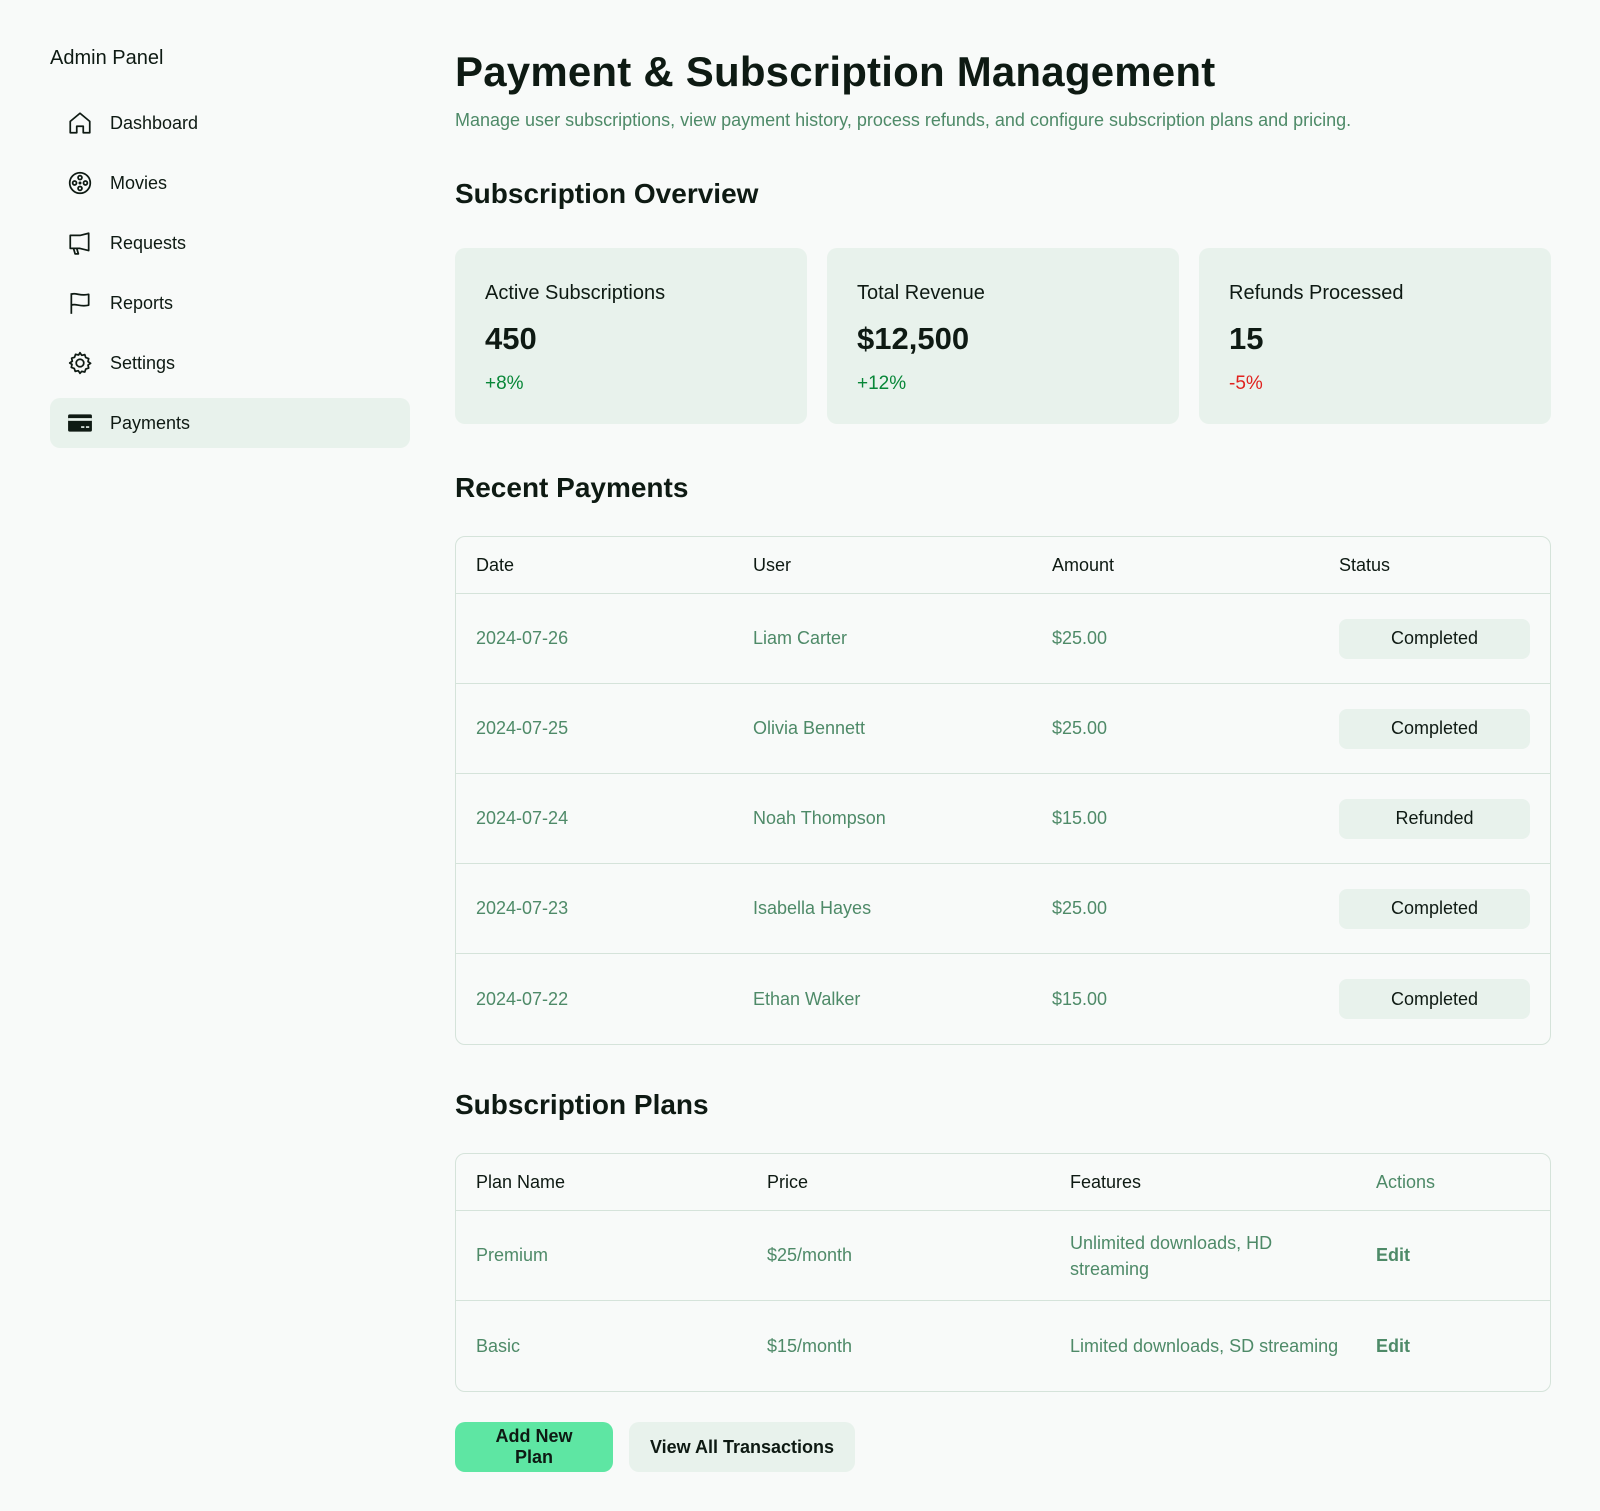 The height and width of the screenshot is (1511, 1600). Describe the element at coordinates (80, 243) in the screenshot. I see `megaphone-icon` at that location.